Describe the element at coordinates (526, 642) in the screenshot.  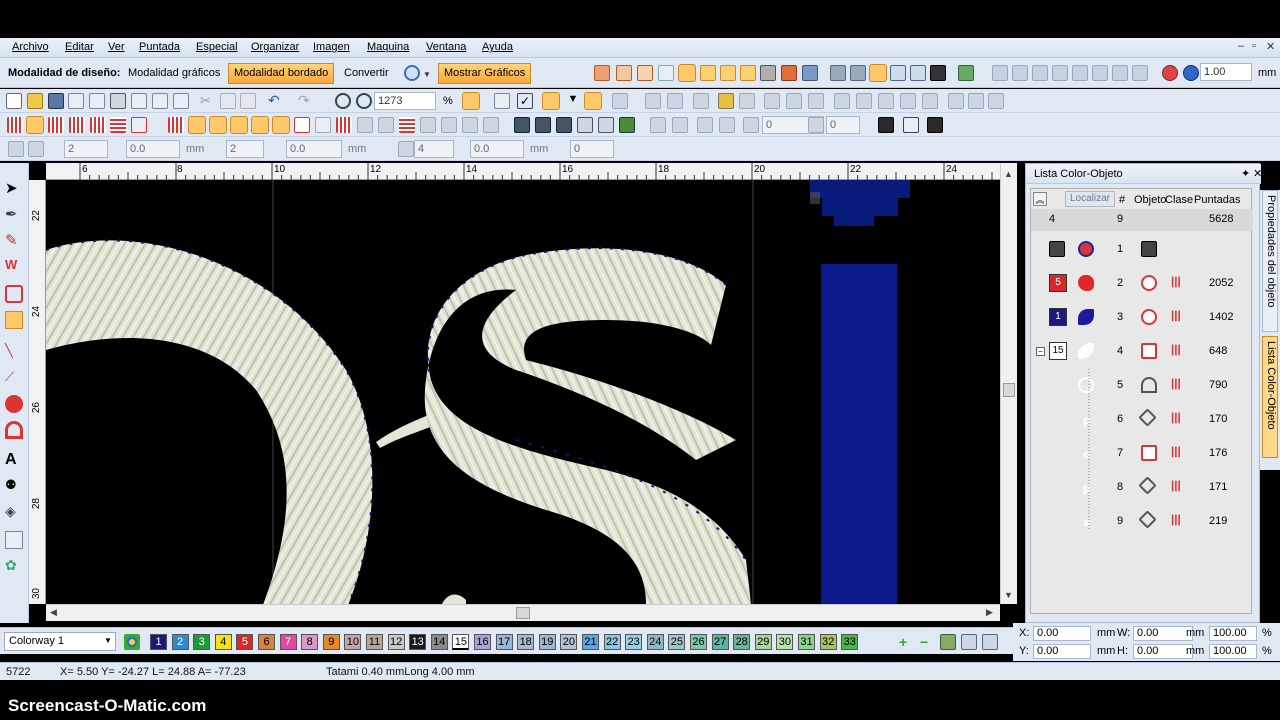
I see `thread-swatch: 18` at that location.